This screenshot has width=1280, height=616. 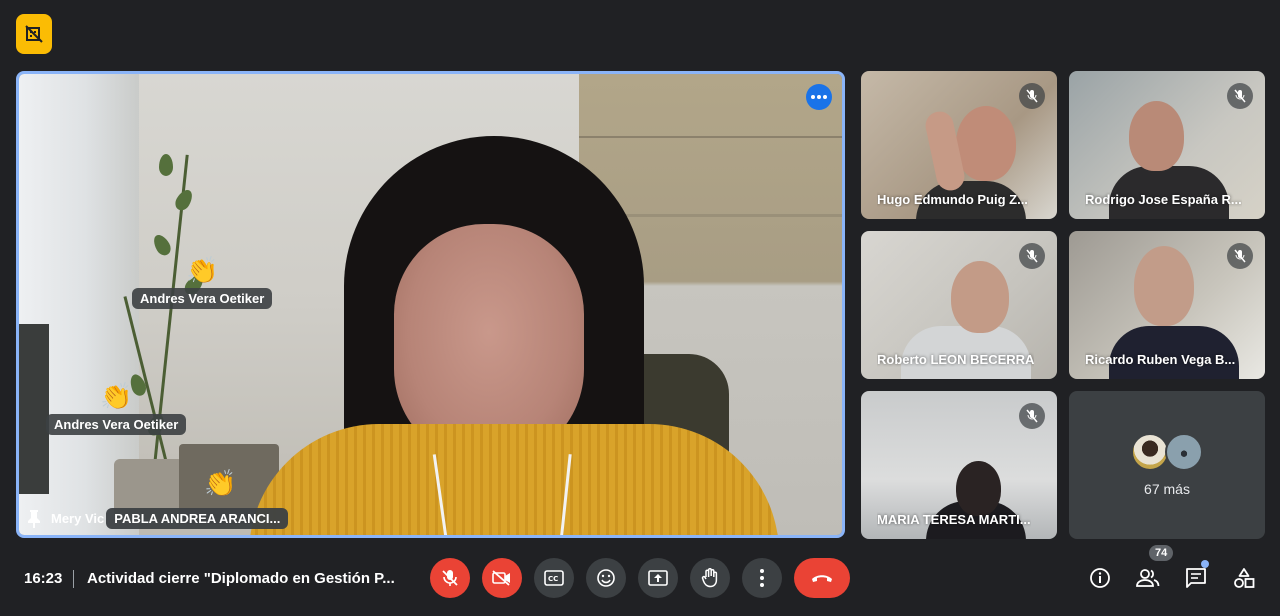 I want to click on end-call-button, so click(x=822, y=578).